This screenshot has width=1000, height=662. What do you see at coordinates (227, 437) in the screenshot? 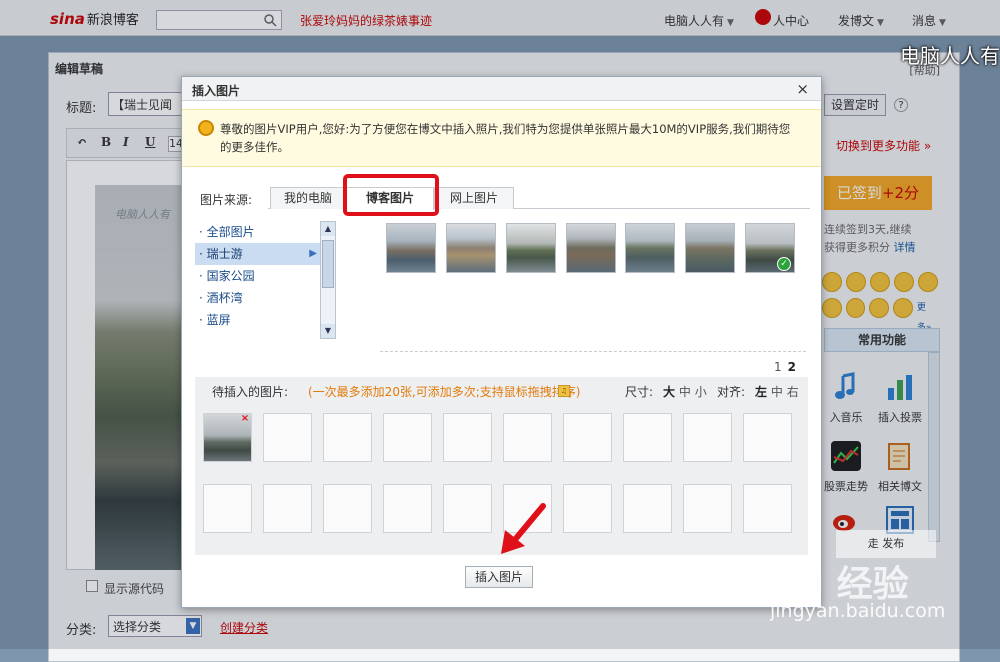
I see `pending-image-slot-filled: ×` at bounding box center [227, 437].